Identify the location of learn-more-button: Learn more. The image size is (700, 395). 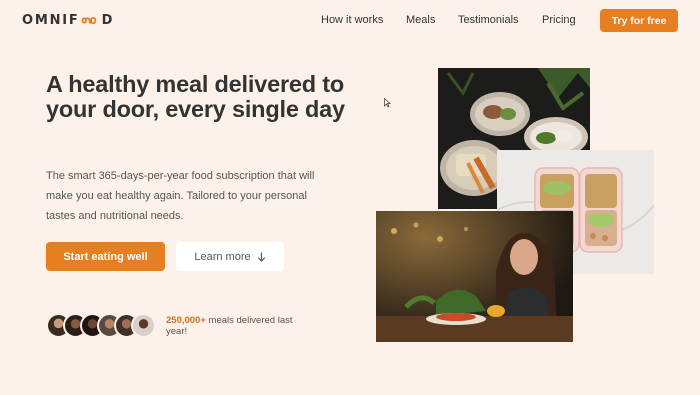
(230, 256).